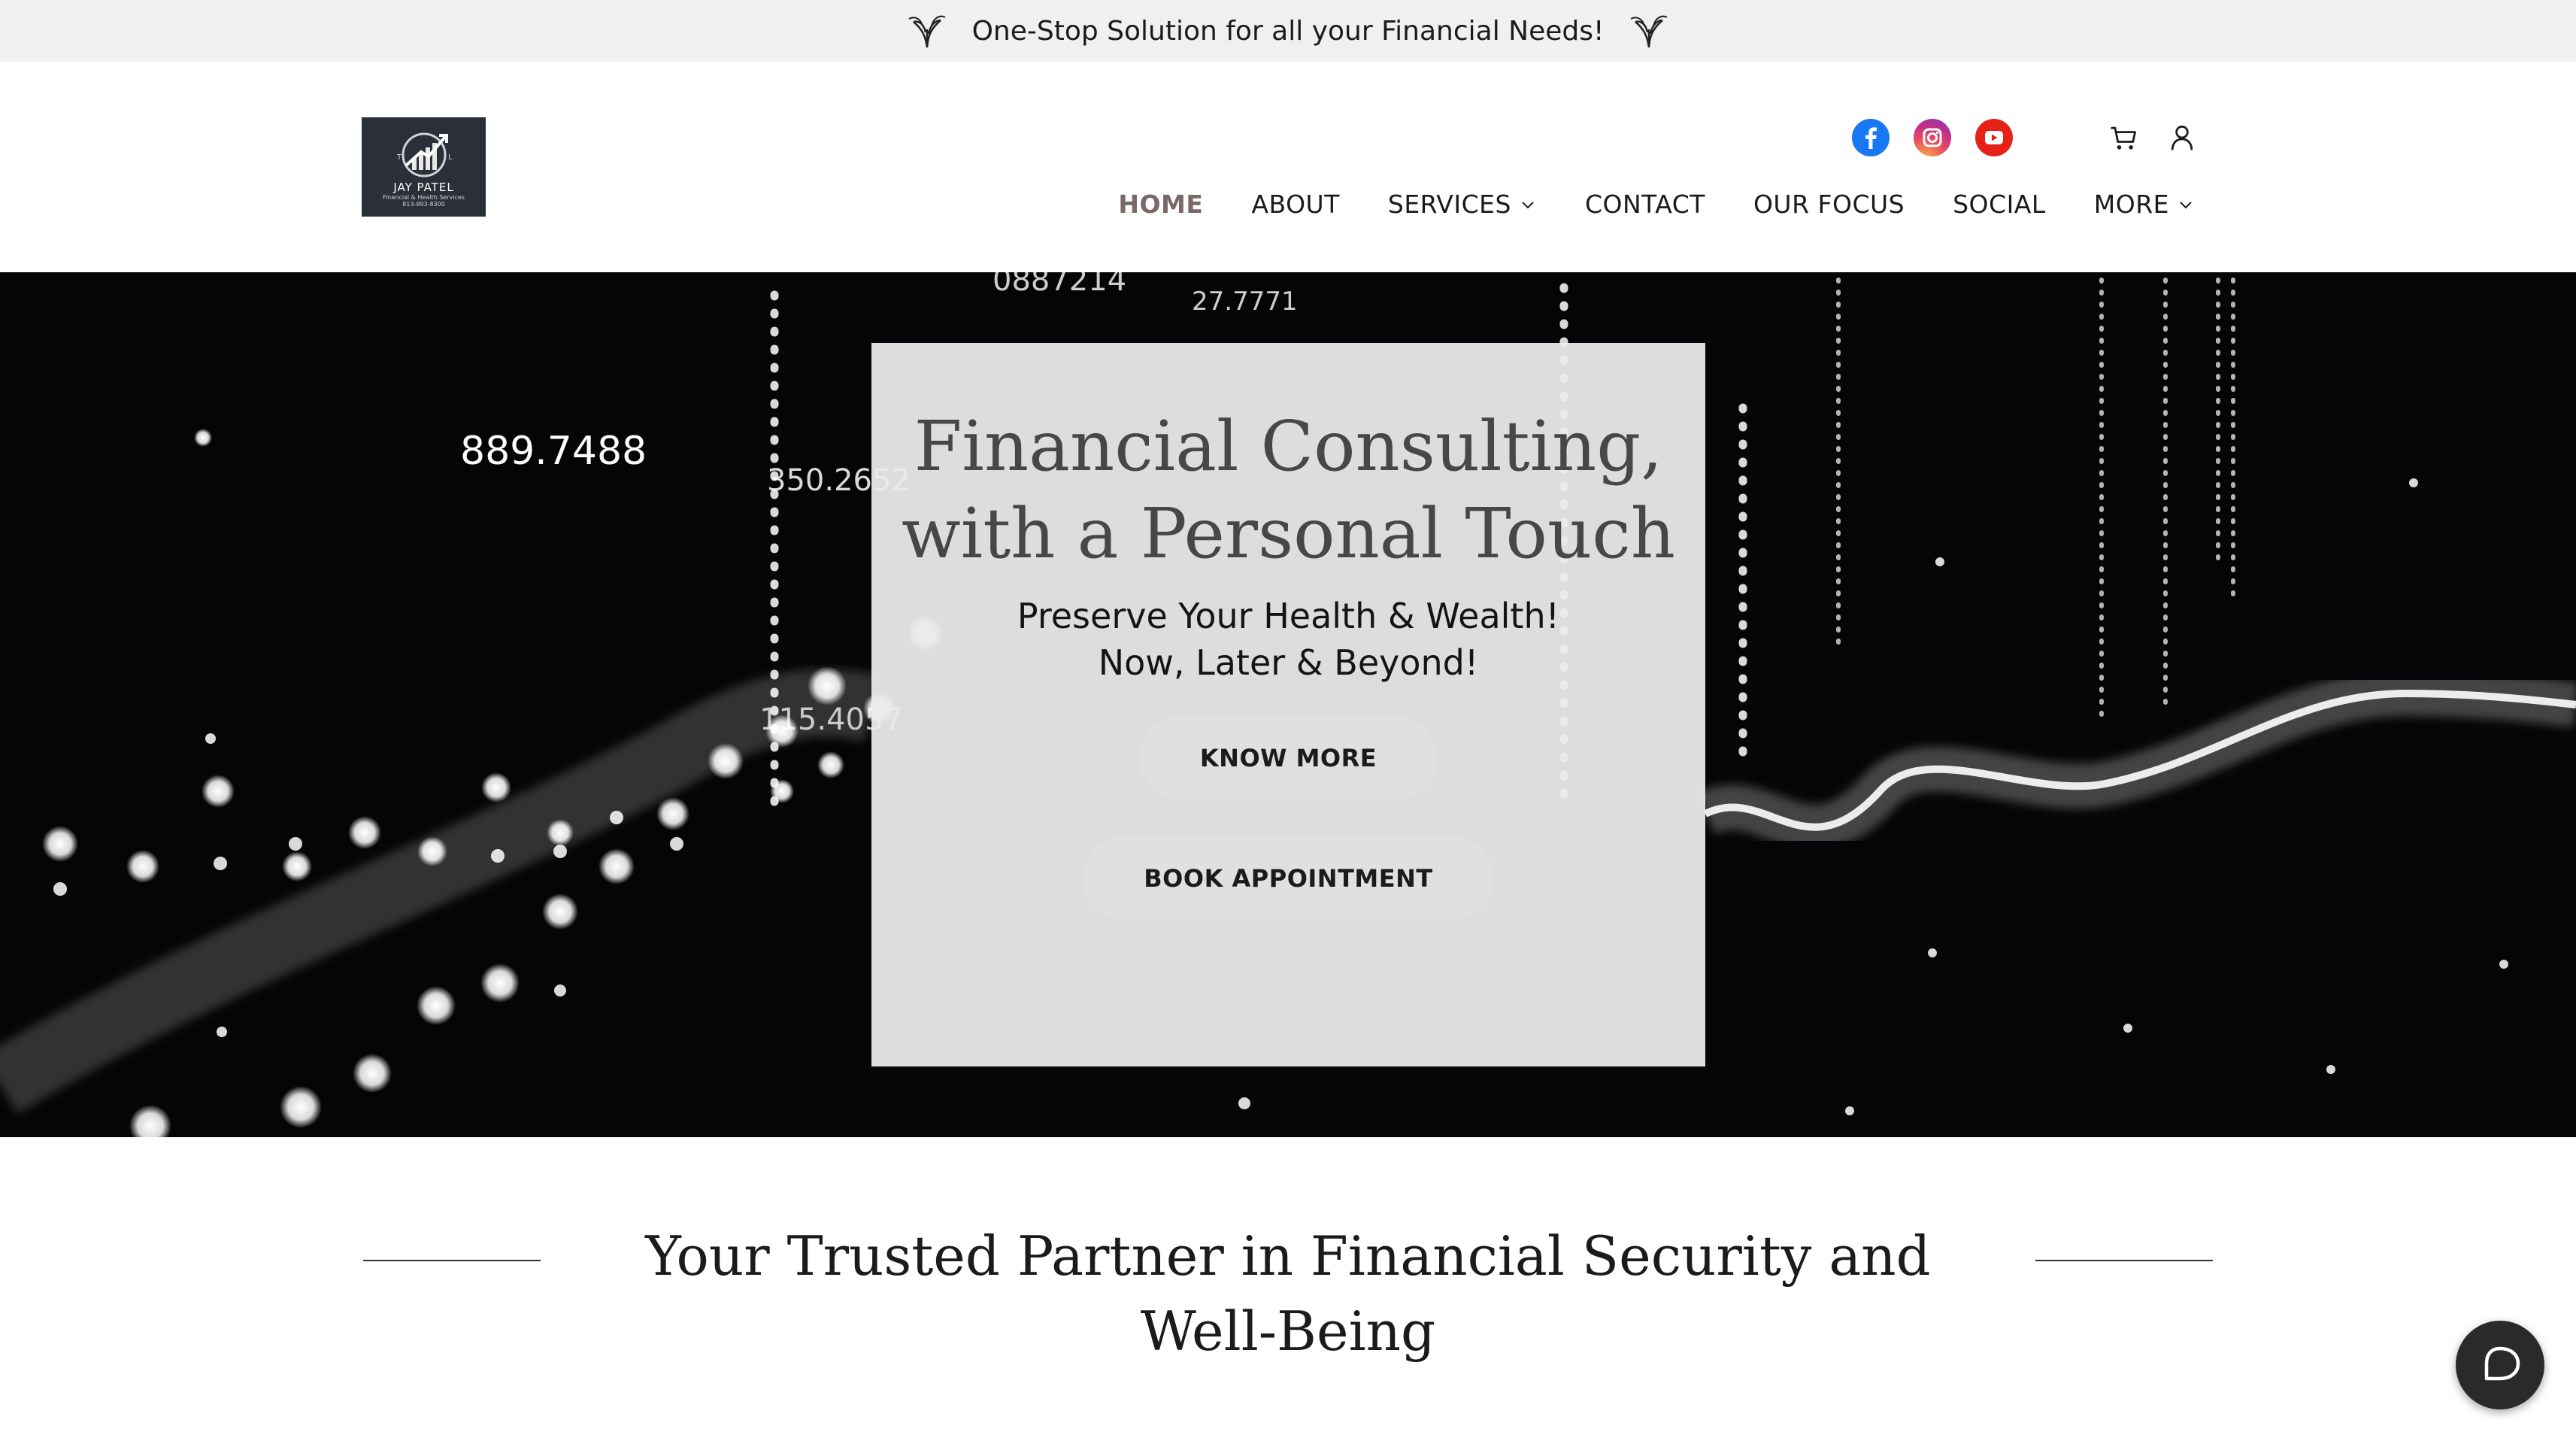  What do you see at coordinates (399, 157) in the screenshot?
I see `svg-text: T` at bounding box center [399, 157].